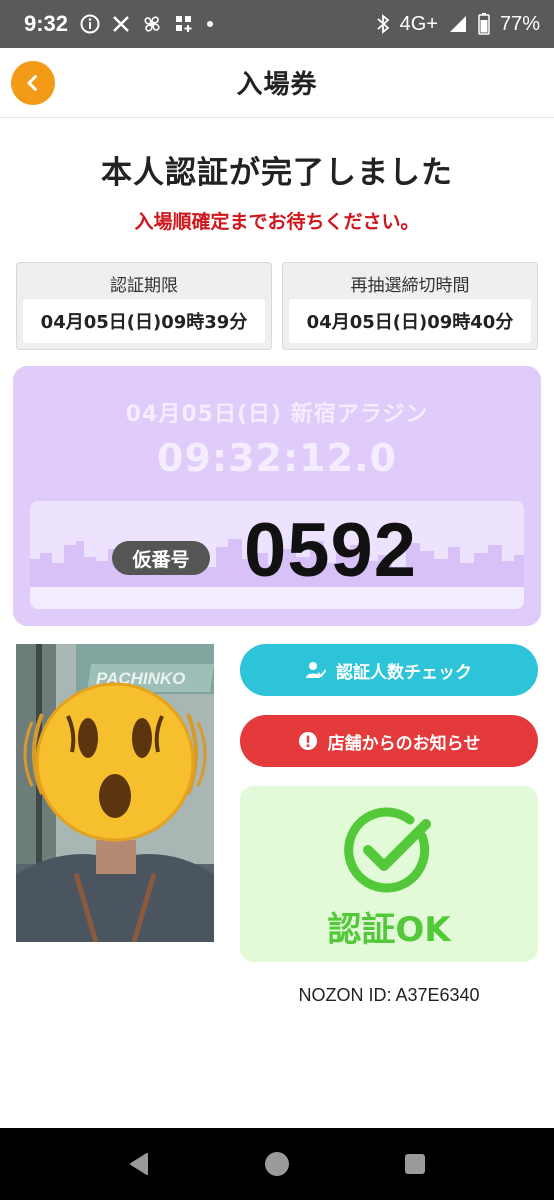 This screenshot has height=1200, width=554. Describe the element at coordinates (90, 24) in the screenshot. I see `info-icon` at that location.